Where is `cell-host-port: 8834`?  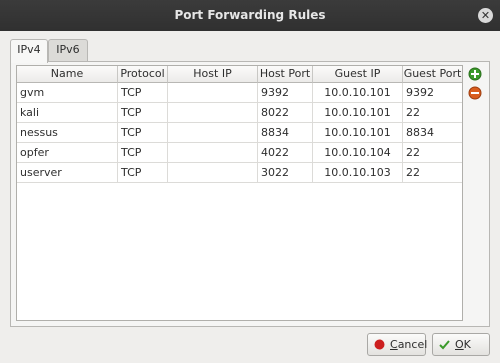
cell-host-port: 8834 is located at coordinates (285, 133).